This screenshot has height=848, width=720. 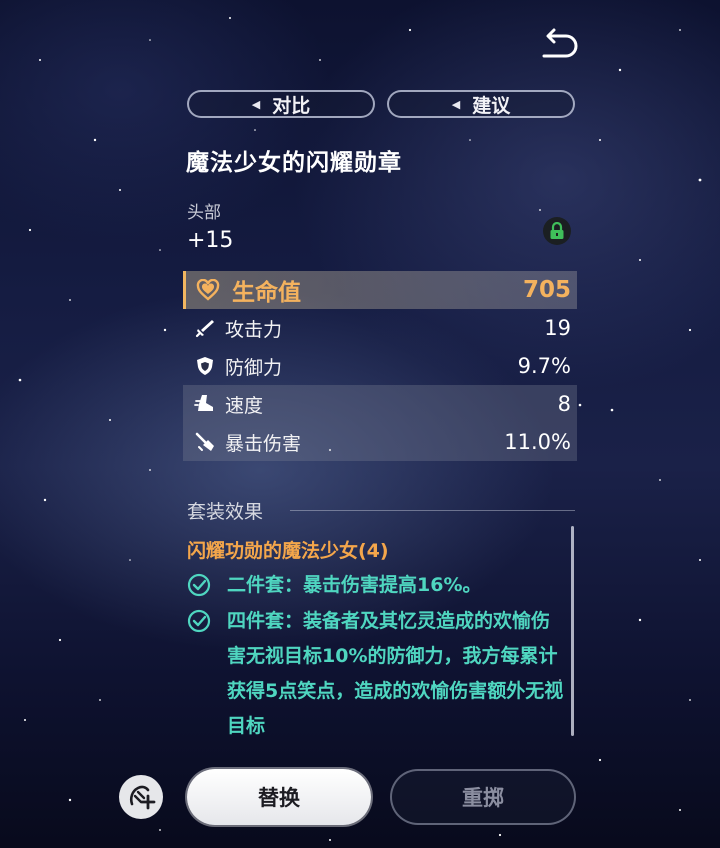 I want to click on return-arrow-icon, so click(x=560, y=43).